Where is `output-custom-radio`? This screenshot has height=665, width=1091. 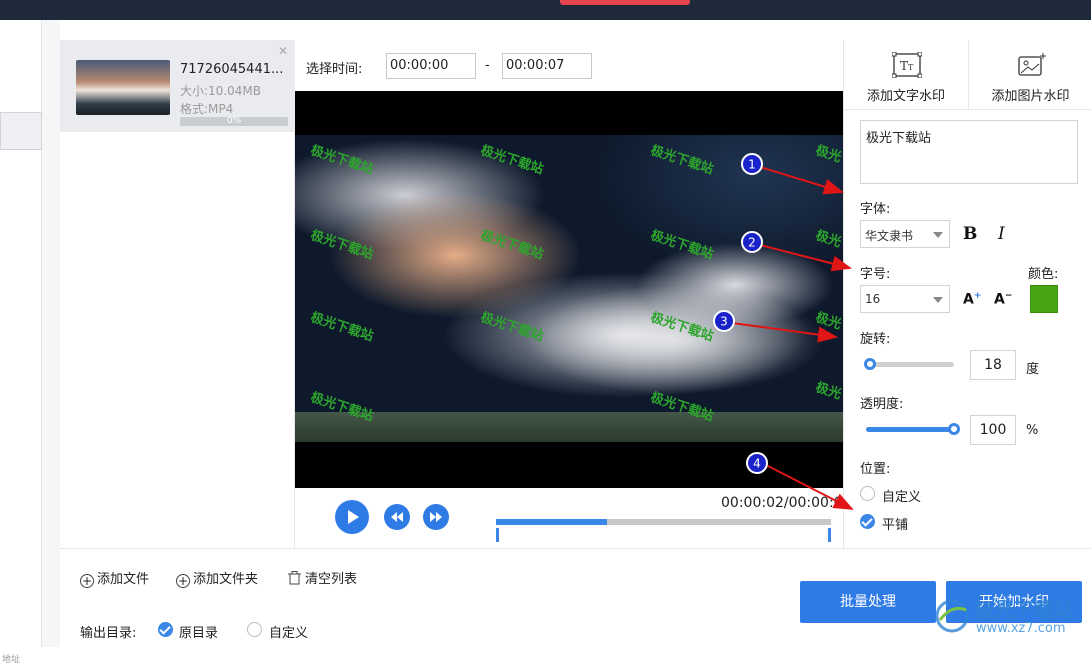
output-custom-radio is located at coordinates (254, 629).